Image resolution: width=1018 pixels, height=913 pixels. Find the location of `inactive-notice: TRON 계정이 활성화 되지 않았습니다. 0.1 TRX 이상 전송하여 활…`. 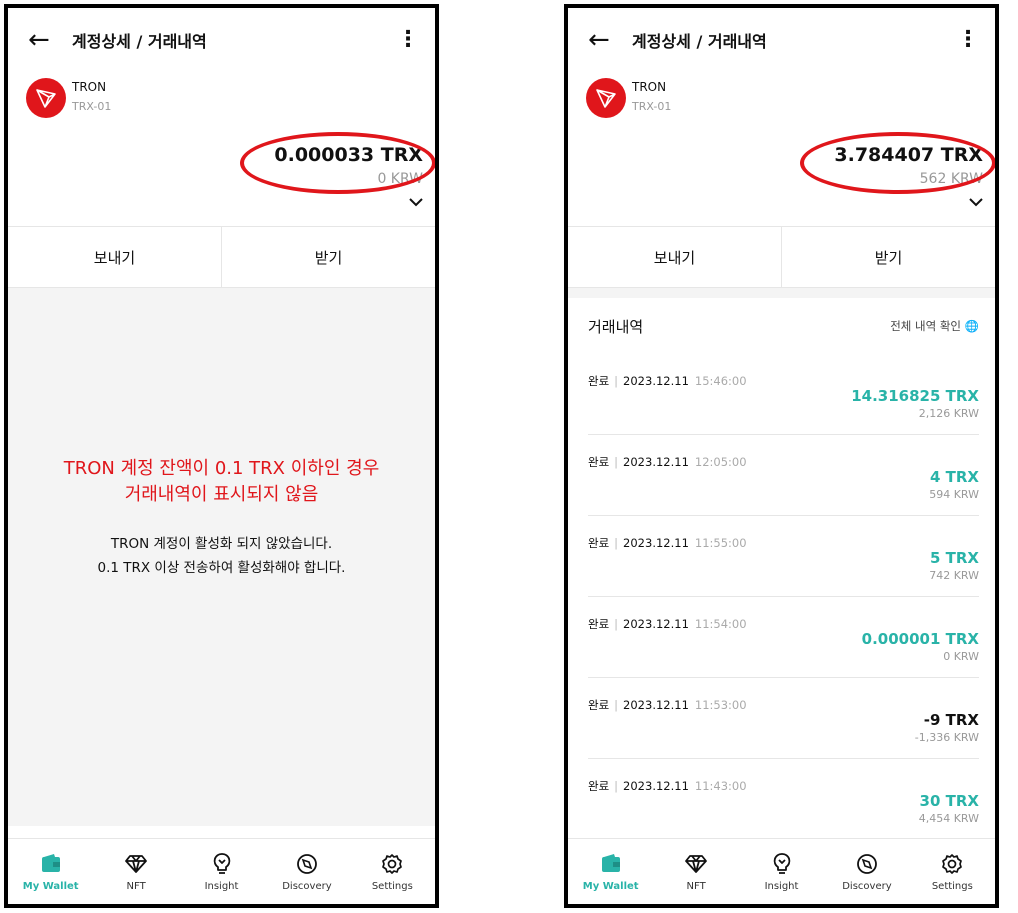

inactive-notice: TRON 계정이 활성화 되지 않았습니다. 0.1 TRX 이상 전송하여 활… is located at coordinates (221, 556).